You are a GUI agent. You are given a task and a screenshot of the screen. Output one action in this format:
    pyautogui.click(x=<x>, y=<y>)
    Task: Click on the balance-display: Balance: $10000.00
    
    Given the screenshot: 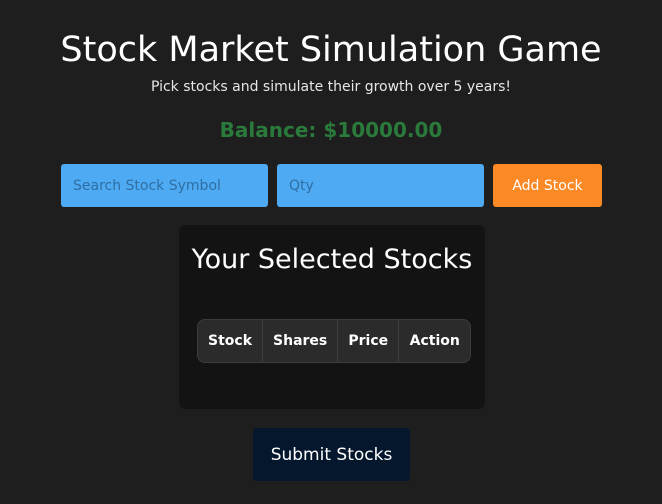 What is the action you would take?
    pyautogui.click(x=331, y=130)
    